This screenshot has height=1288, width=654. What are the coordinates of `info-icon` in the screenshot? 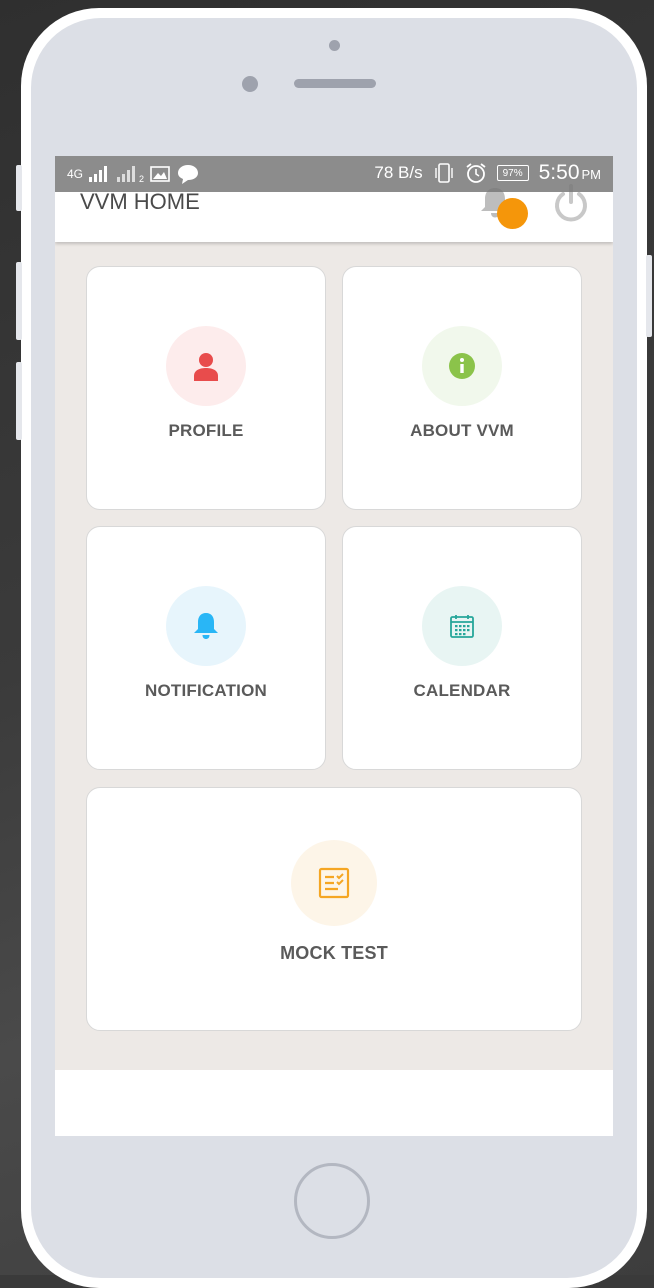 It's located at (462, 366).